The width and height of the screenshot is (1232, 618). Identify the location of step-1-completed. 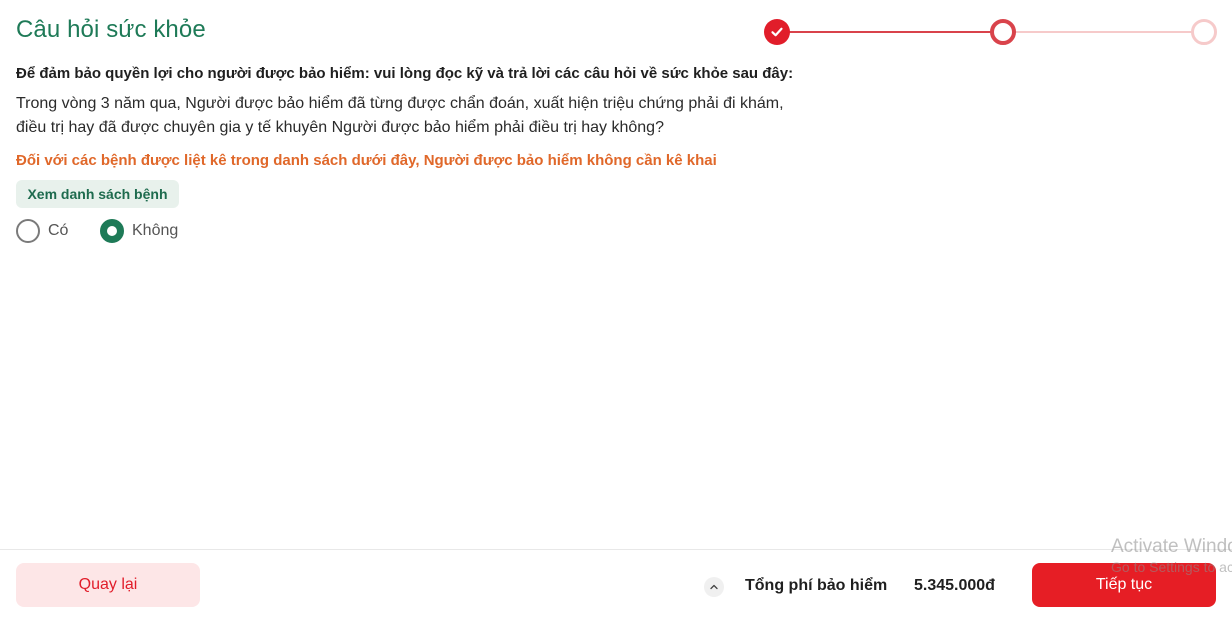
(777, 32).